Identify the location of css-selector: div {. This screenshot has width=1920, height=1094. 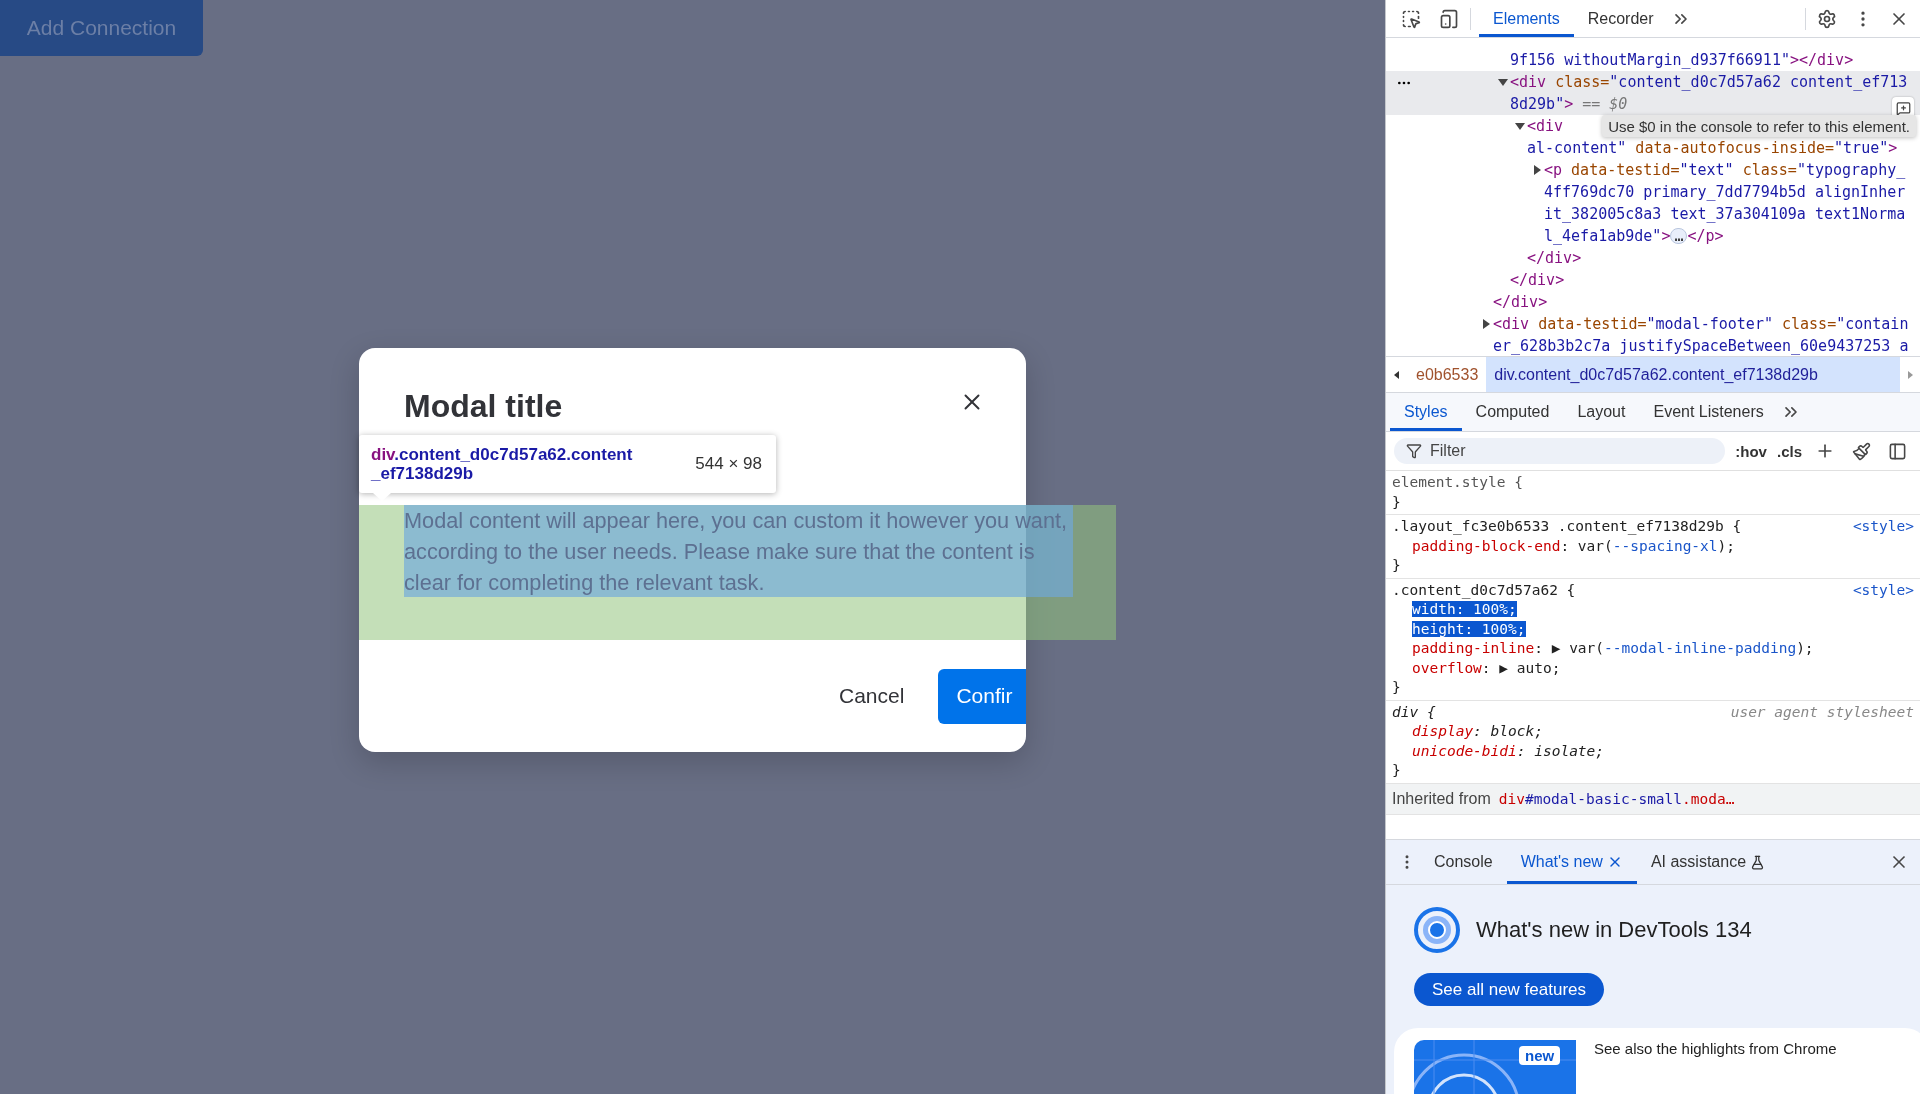
(1414, 712).